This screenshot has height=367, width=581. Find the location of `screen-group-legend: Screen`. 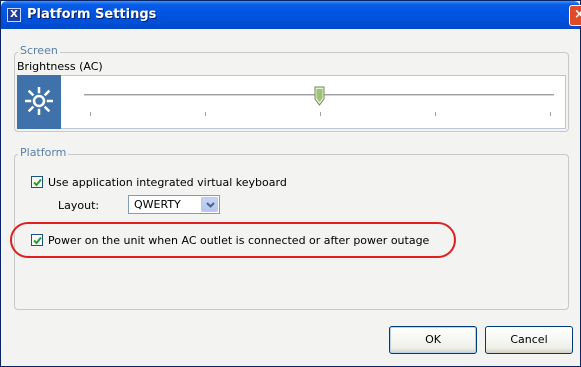

screen-group-legend: Screen is located at coordinates (39, 50).